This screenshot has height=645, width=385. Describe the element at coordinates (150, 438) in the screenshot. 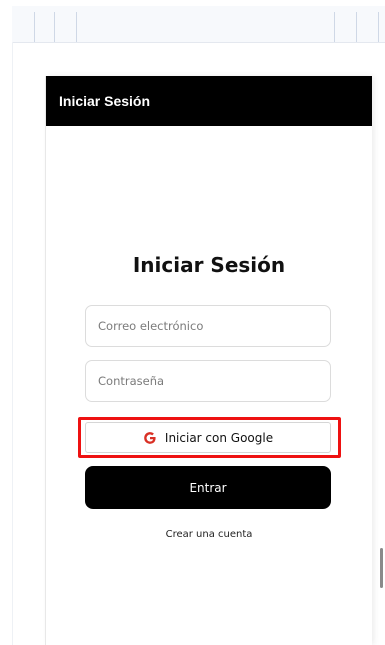

I see `google-g-icon` at that location.